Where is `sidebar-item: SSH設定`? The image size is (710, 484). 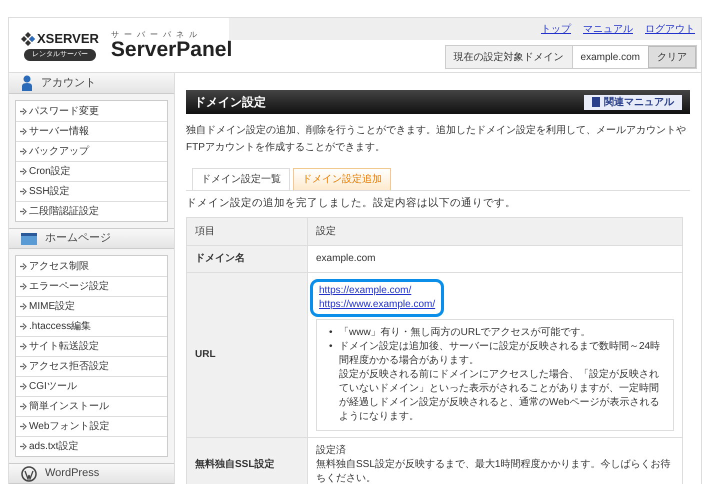 sidebar-item: SSH設定 is located at coordinates (91, 191).